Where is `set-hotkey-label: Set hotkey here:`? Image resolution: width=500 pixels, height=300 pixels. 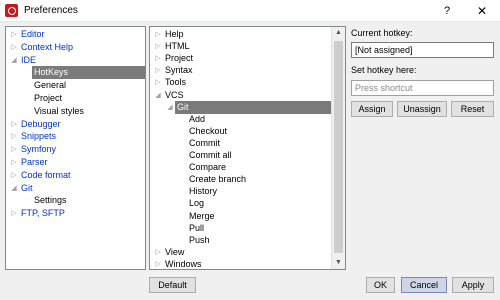 set-hotkey-label: Set hotkey here: is located at coordinates (384, 70).